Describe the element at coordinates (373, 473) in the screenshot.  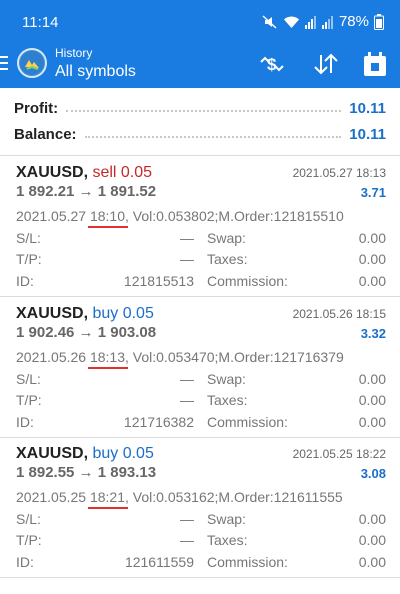
I see `deal-profit: 3.08` at that location.